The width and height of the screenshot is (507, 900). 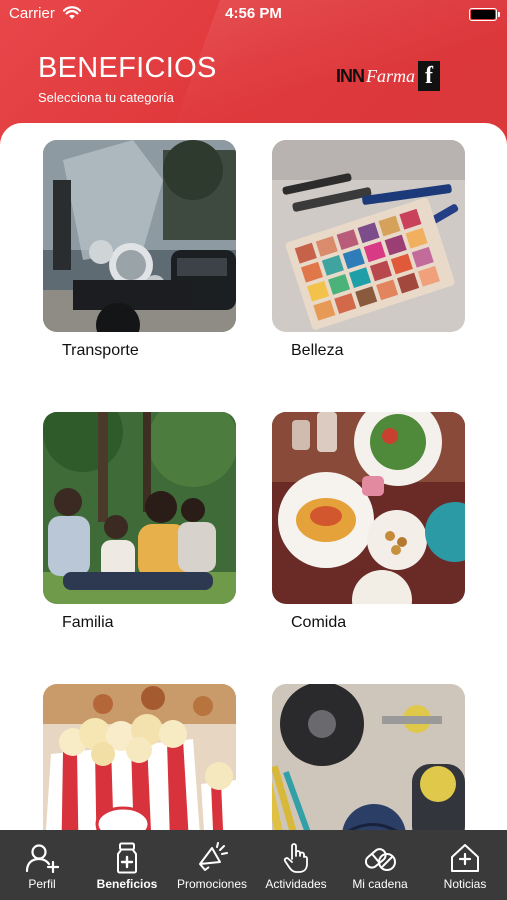 I want to click on category-label: Belleza, so click(x=317, y=350).